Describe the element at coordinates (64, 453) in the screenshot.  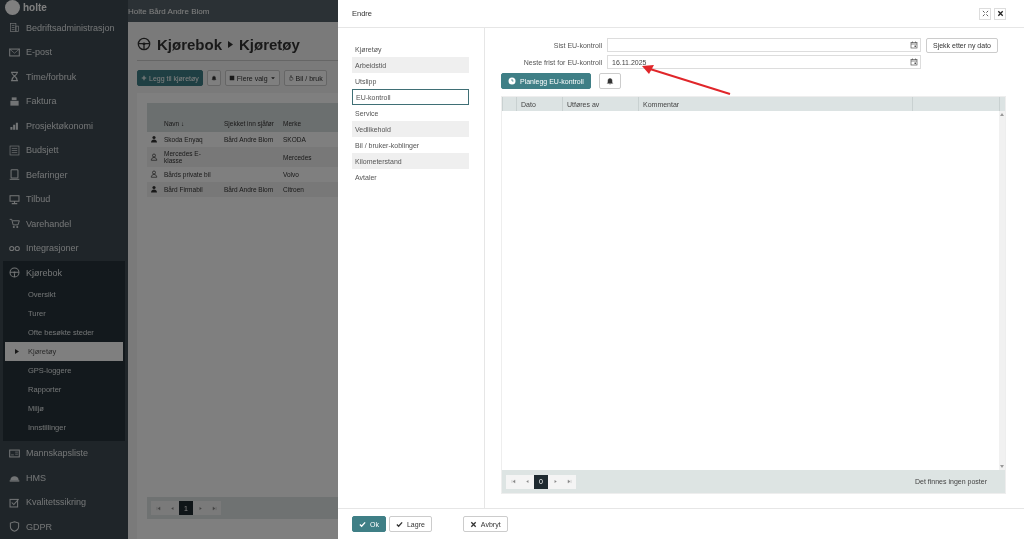
I see `sidebar-item: Mannskapsliste` at that location.